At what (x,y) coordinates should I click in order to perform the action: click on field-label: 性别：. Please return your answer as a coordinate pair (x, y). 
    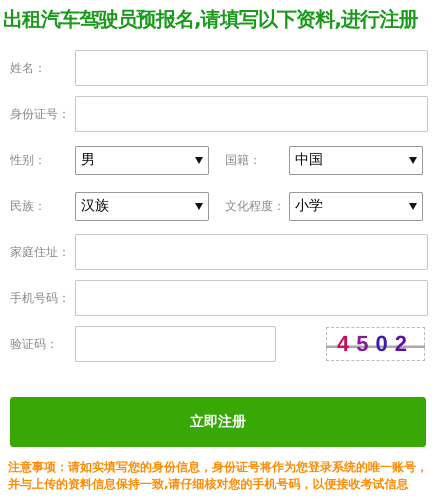
    Looking at the image, I should click on (28, 160).